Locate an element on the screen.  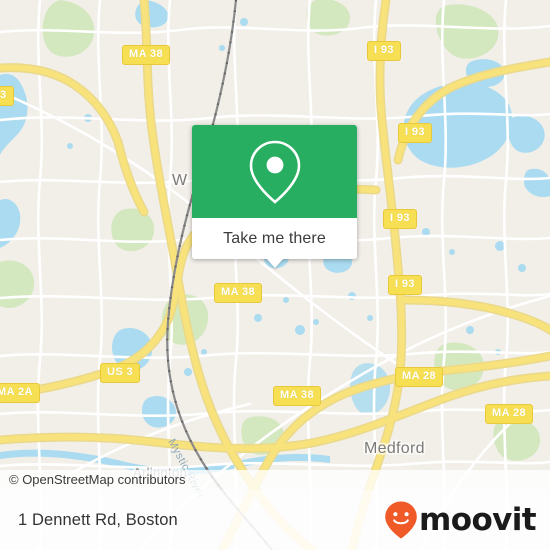
highway-shield-i93-mid: I 93 is located at coordinates (400, 219).